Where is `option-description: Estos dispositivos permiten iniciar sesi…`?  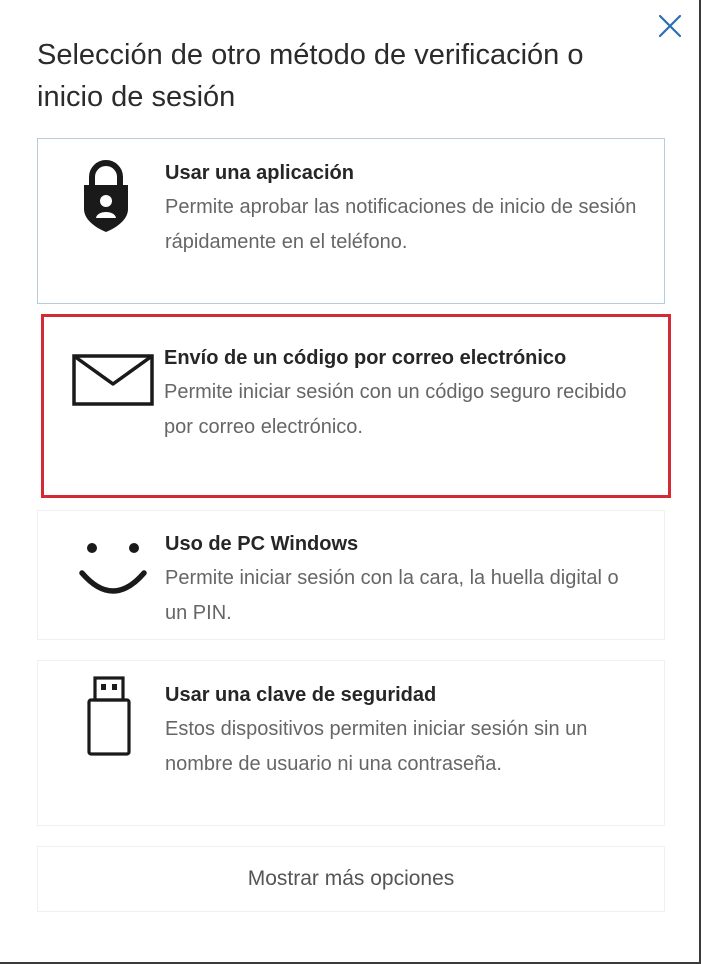
option-description: Estos dispositivos permiten iniciar sesi… is located at coordinates (376, 746).